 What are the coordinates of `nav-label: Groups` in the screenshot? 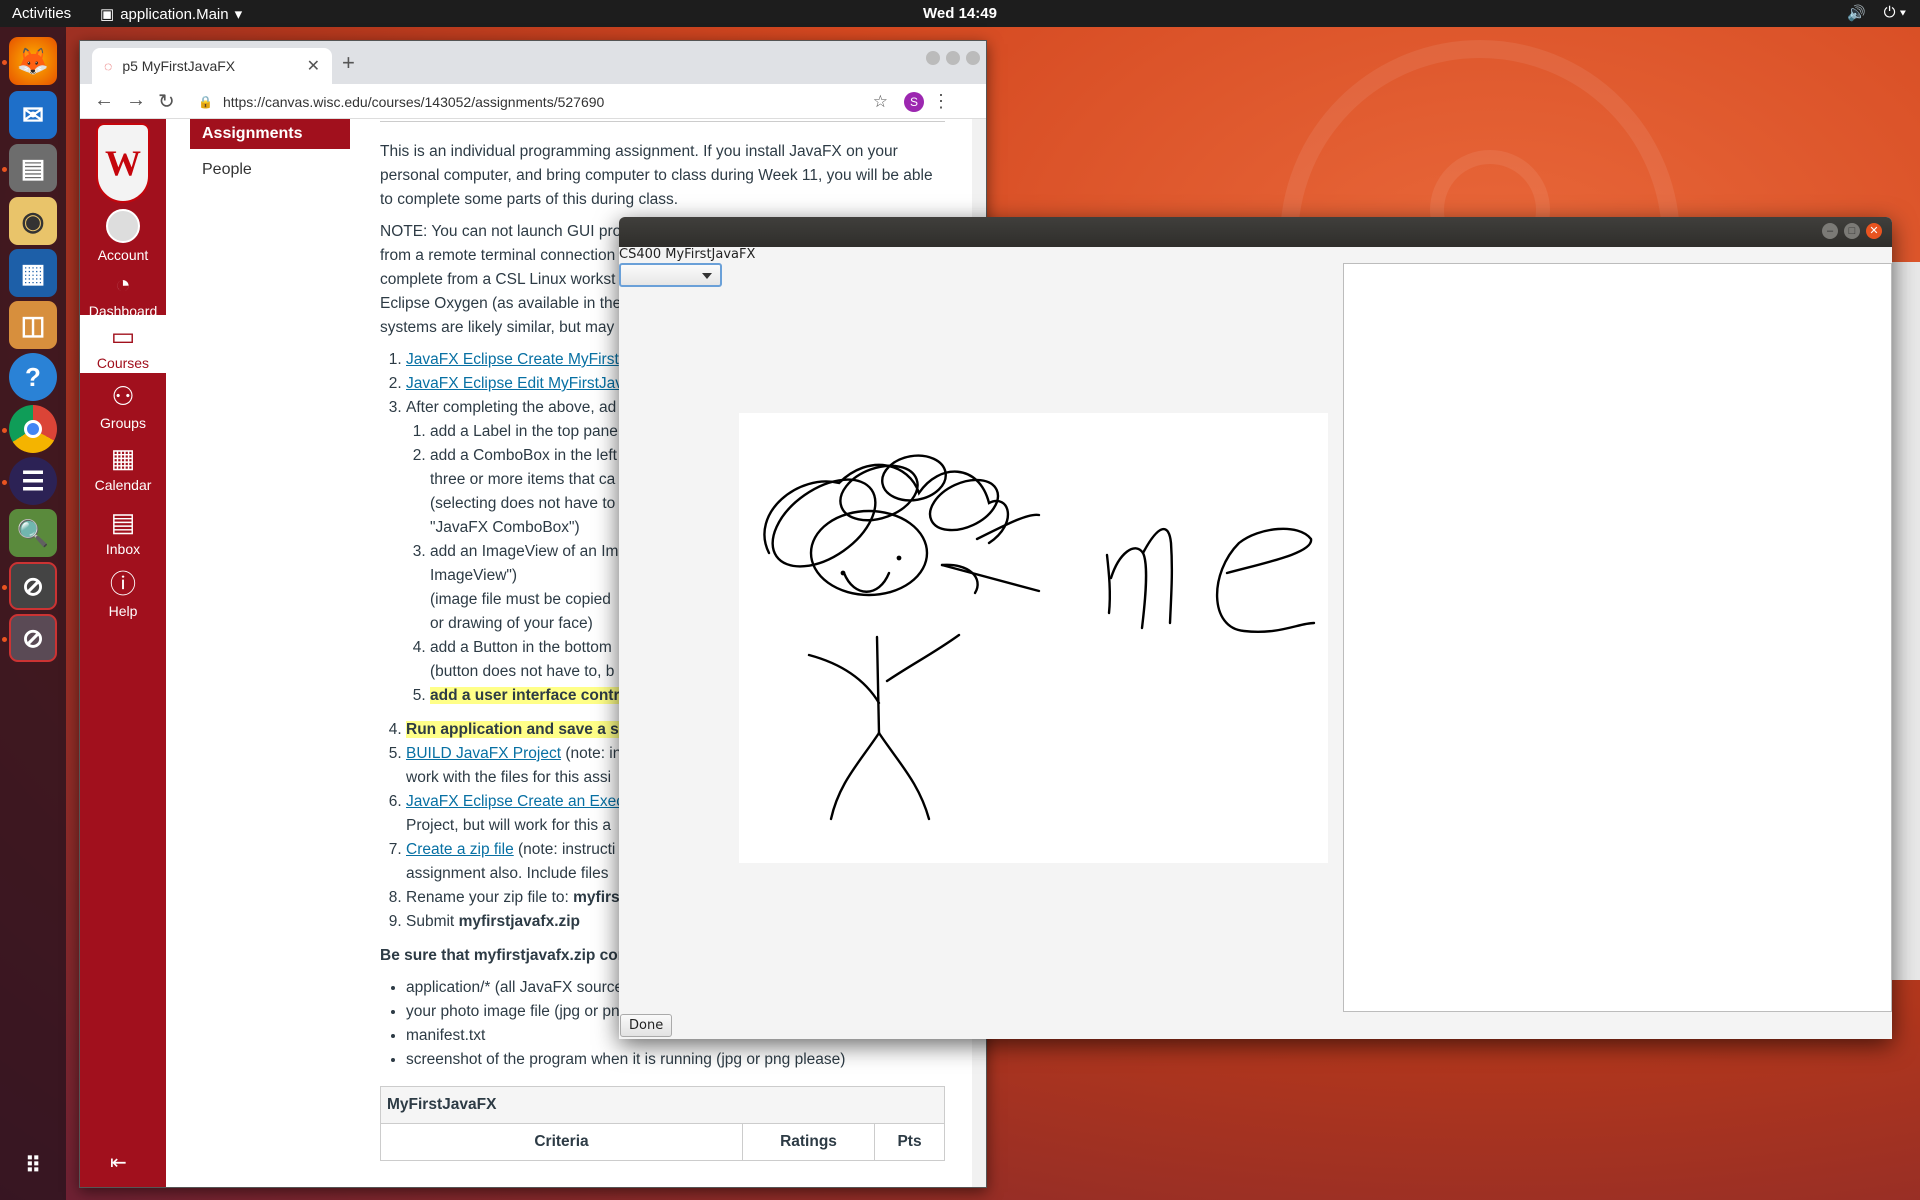 It's located at (123, 423).